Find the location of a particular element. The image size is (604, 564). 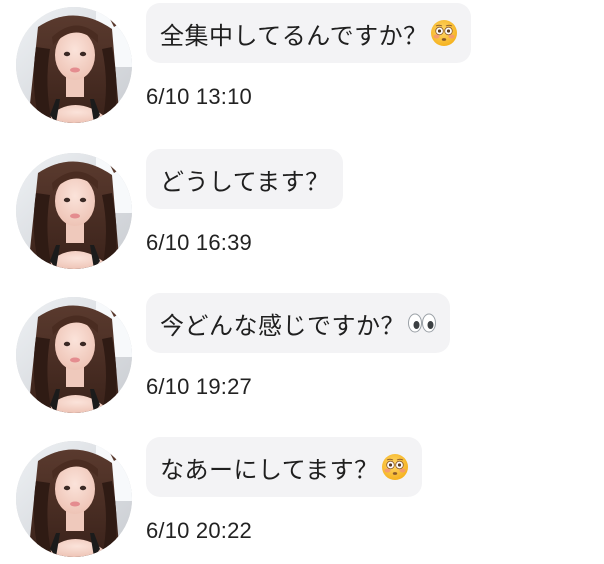

message-bubble: どうしてます？ is located at coordinates (244, 179).